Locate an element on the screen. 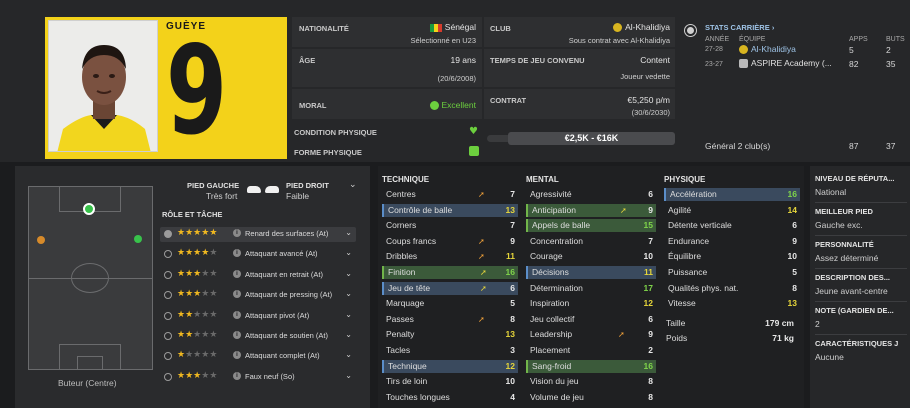 The width and height of the screenshot is (910, 408). stats-gear-icon is located at coordinates (690, 30).